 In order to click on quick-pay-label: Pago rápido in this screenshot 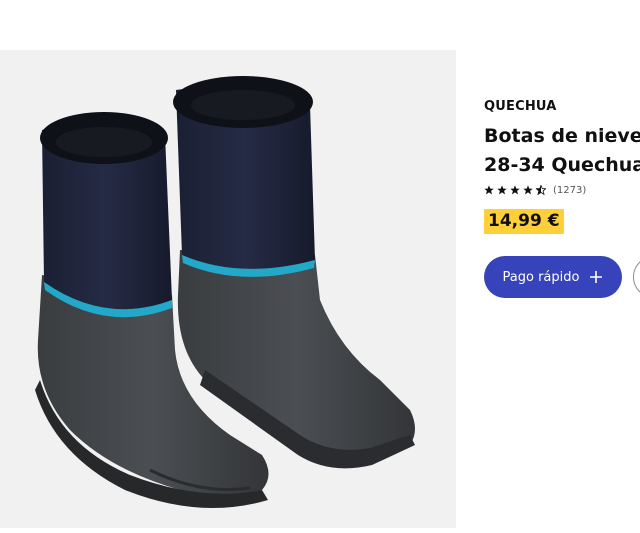, I will do `click(541, 277)`.